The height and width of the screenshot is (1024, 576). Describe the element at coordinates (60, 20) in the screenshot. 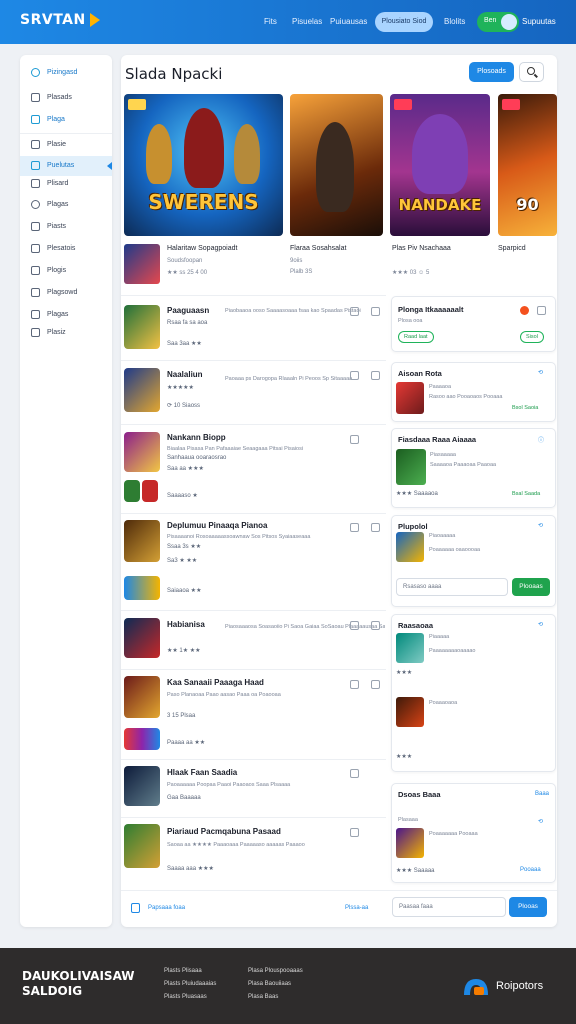

I see `app-logo: SRVTAN` at that location.